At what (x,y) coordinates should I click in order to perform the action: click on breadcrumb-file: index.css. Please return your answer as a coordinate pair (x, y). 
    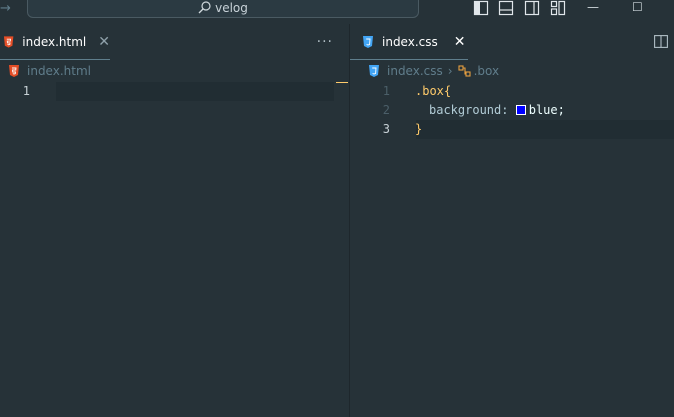
    Looking at the image, I should click on (415, 71).